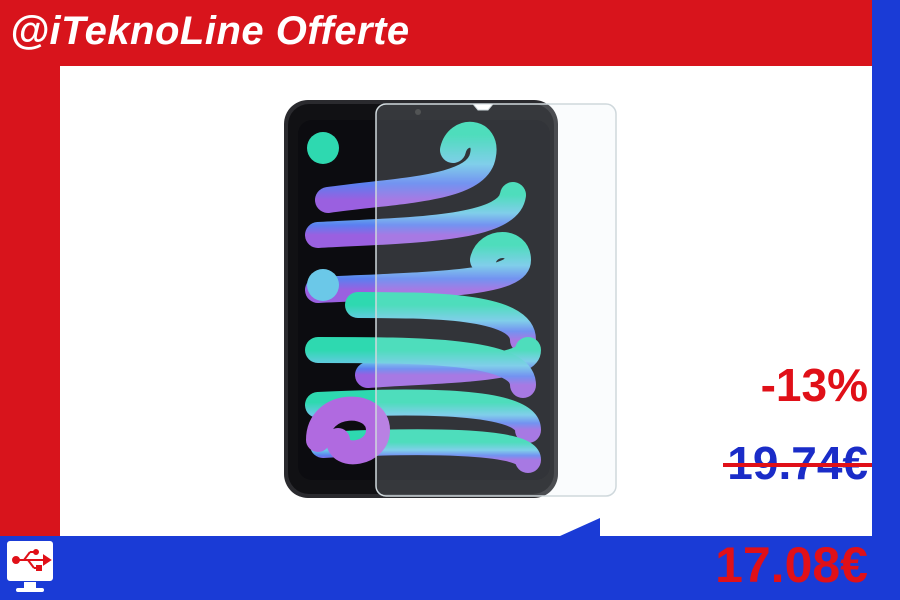 The height and width of the screenshot is (600, 900). I want to click on usb-monitor-icon, so click(30, 565).